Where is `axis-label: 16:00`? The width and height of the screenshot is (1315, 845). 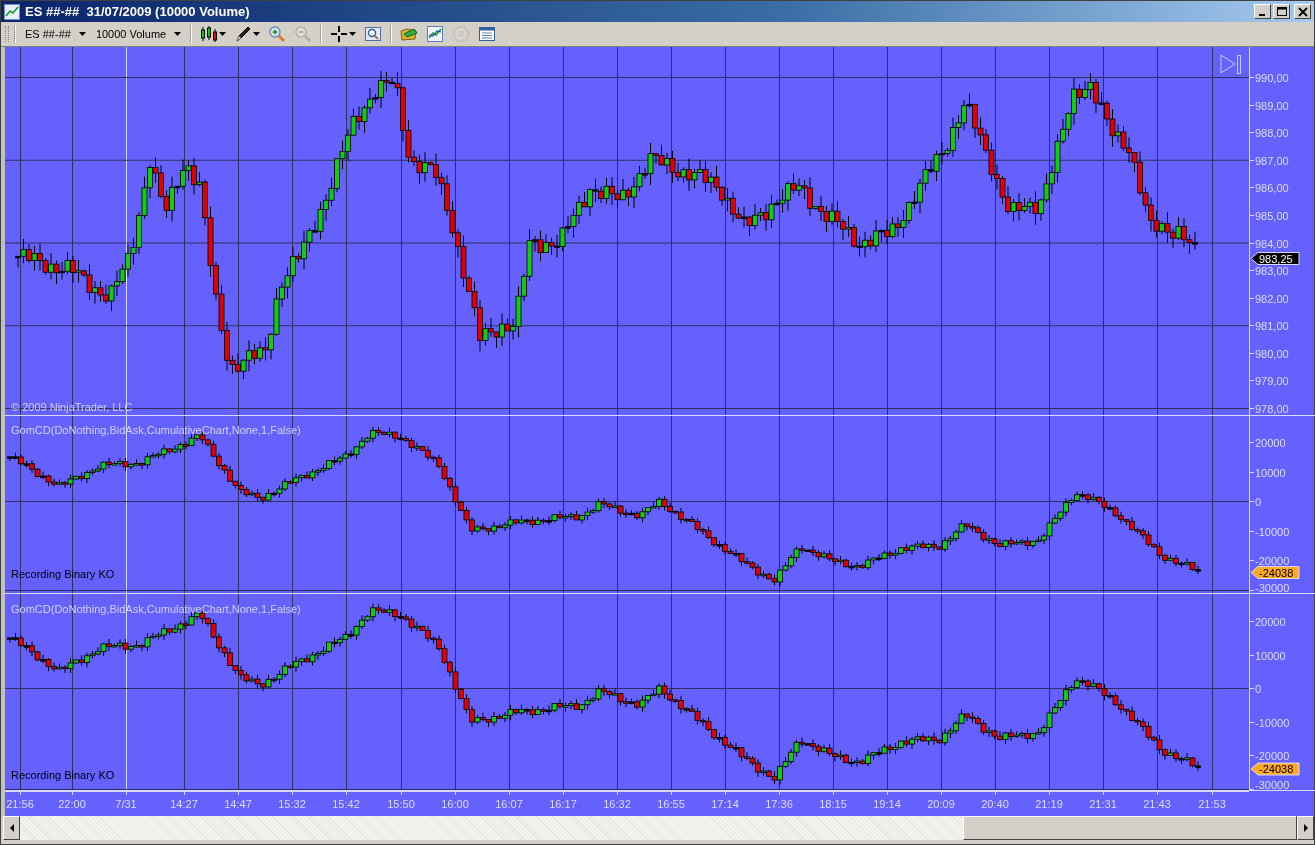 axis-label: 16:00 is located at coordinates (455, 804).